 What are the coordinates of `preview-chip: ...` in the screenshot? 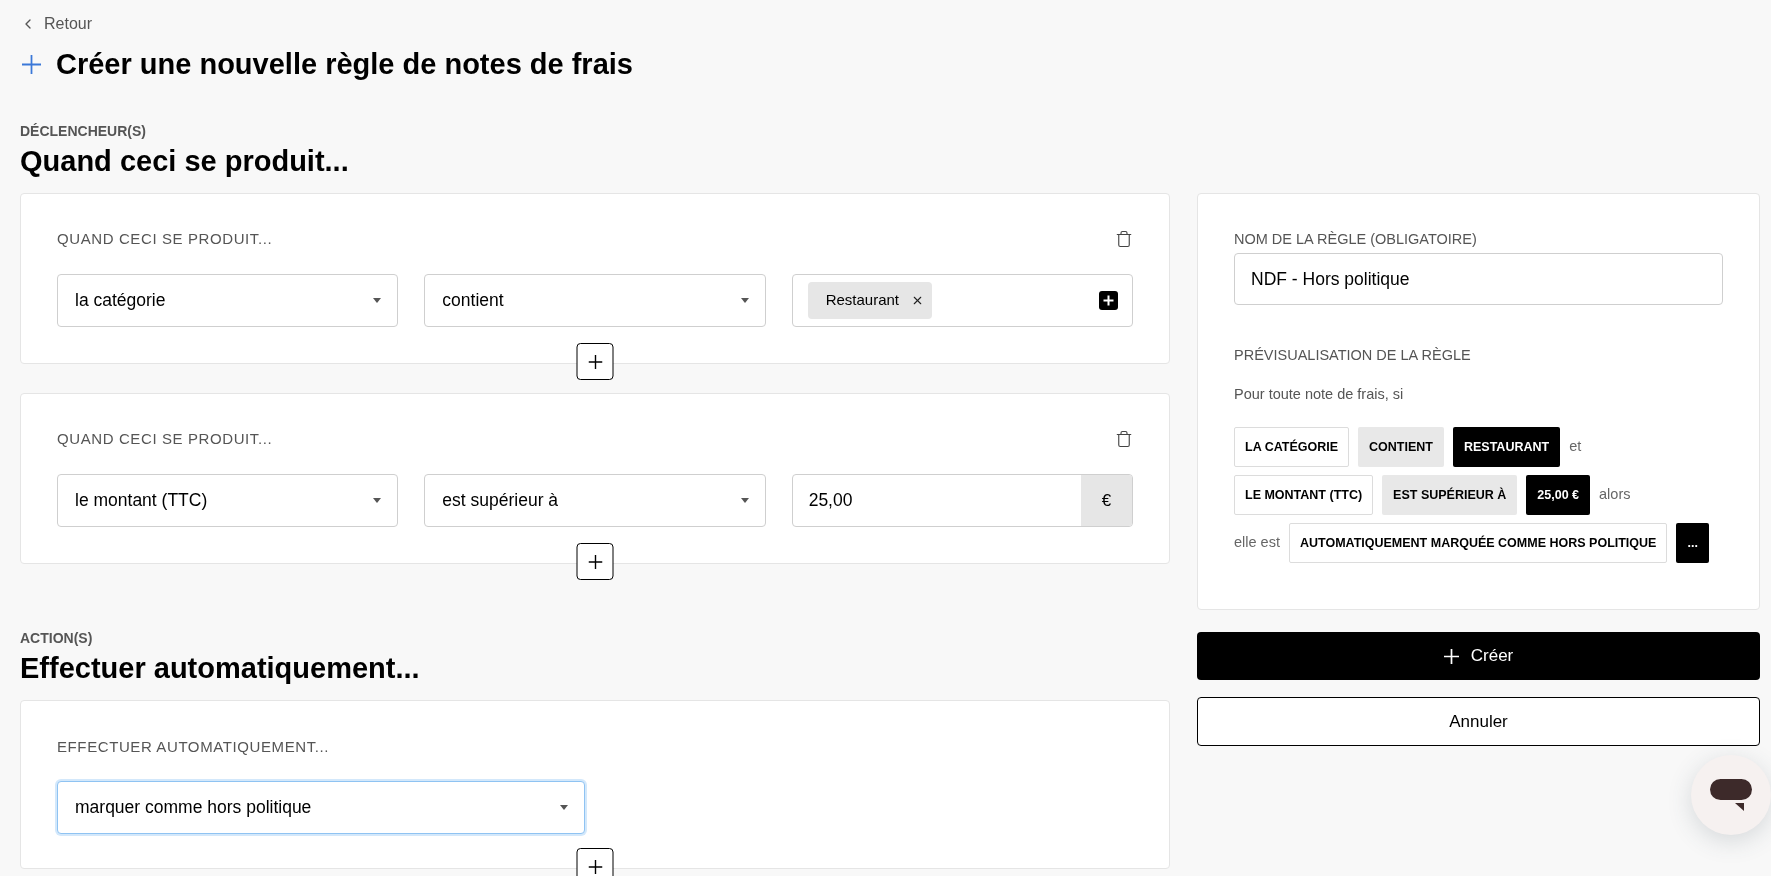 It's located at (1692, 543).